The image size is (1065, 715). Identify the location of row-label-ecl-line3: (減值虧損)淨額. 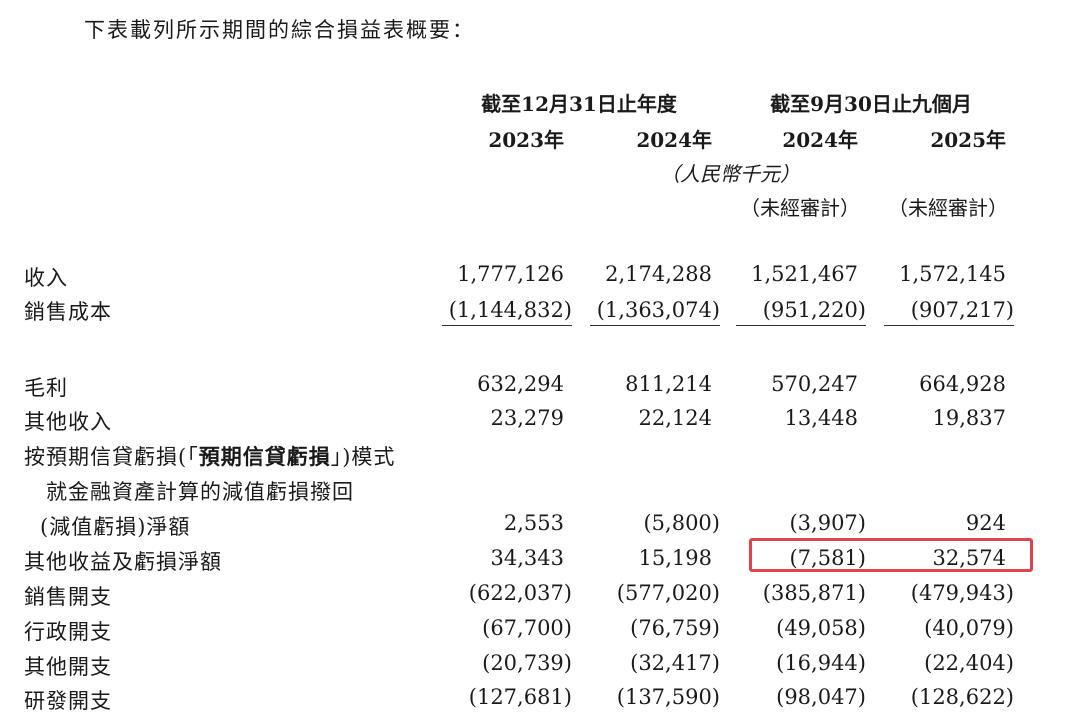
(115, 527).